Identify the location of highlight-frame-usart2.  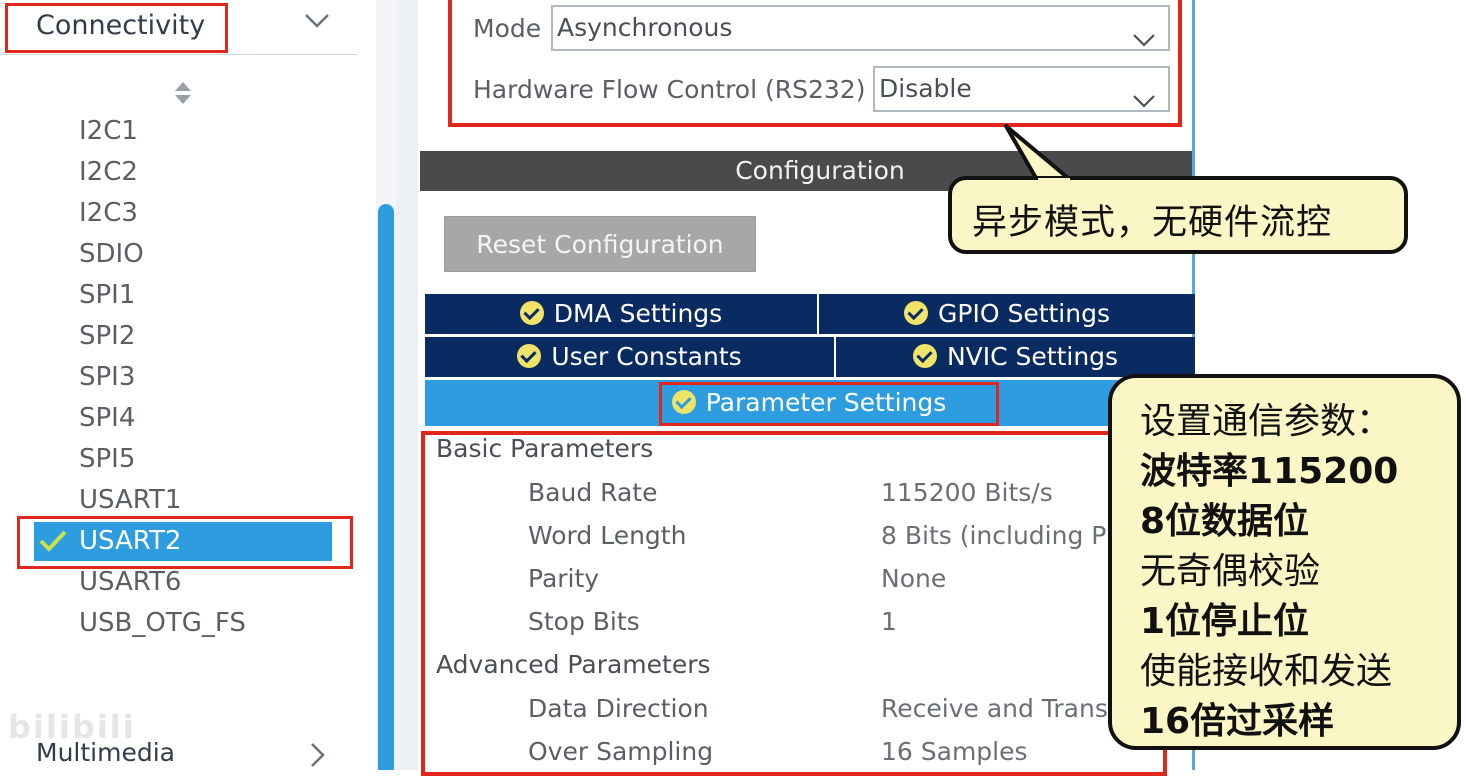
(185, 542).